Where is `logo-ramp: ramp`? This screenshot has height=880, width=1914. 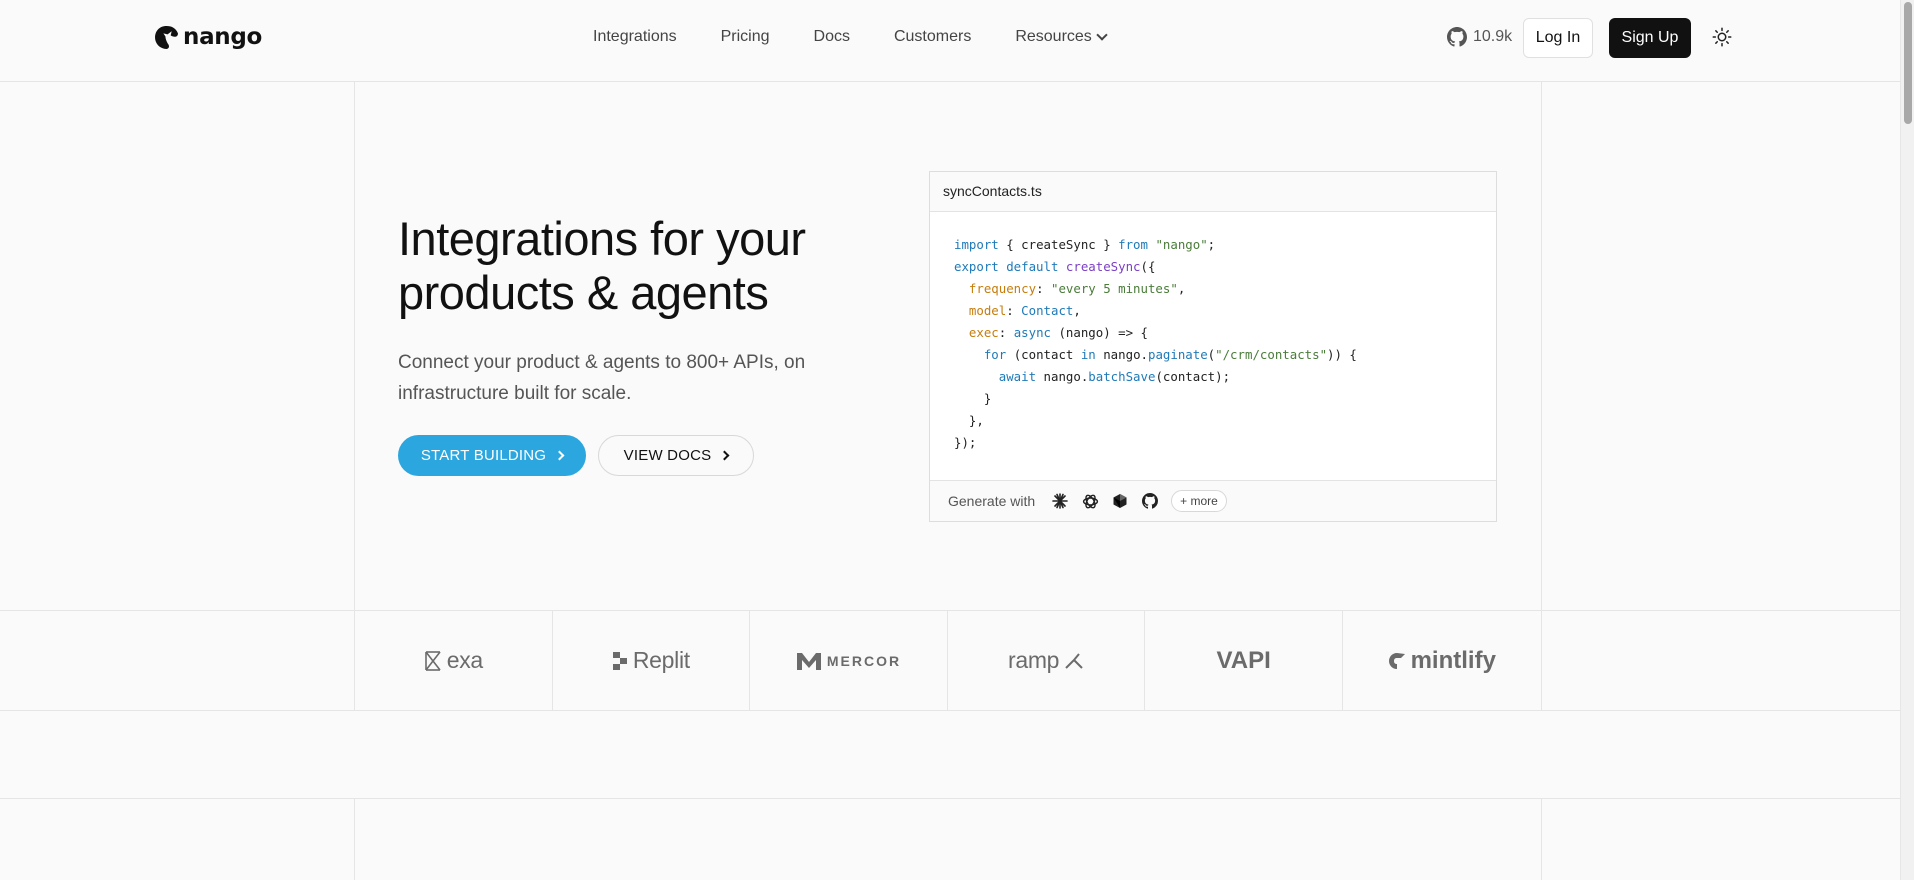 logo-ramp: ramp is located at coordinates (1047, 660).